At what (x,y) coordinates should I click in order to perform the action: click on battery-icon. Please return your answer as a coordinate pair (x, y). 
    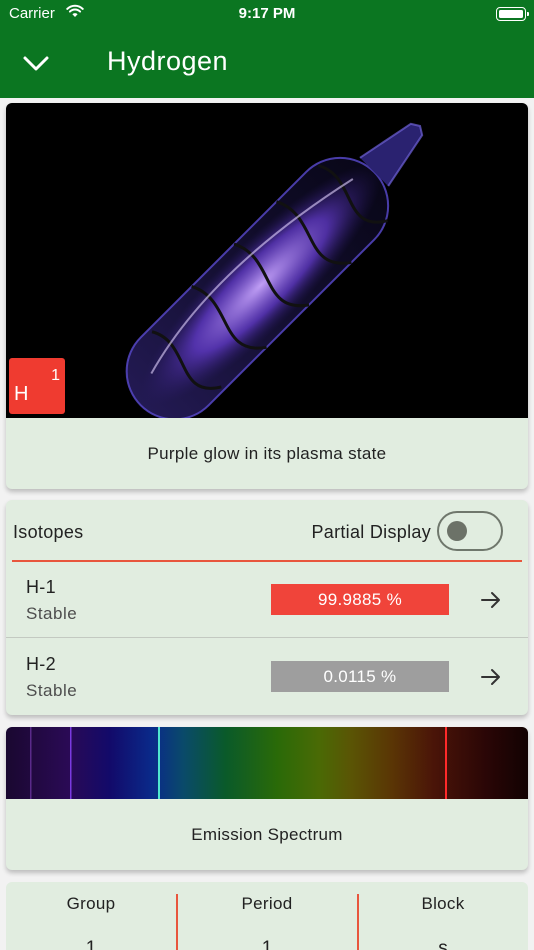
    Looking at the image, I should click on (512, 14).